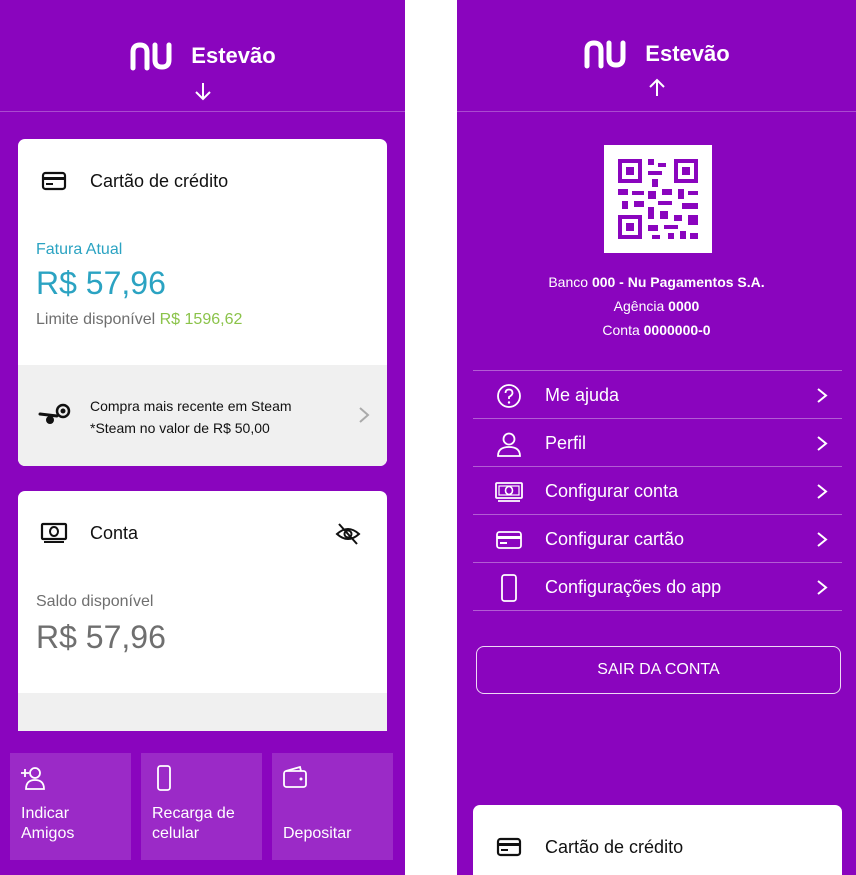  Describe the element at coordinates (615, 539) in the screenshot. I see `menu-item-label: Configurar cartão` at that location.